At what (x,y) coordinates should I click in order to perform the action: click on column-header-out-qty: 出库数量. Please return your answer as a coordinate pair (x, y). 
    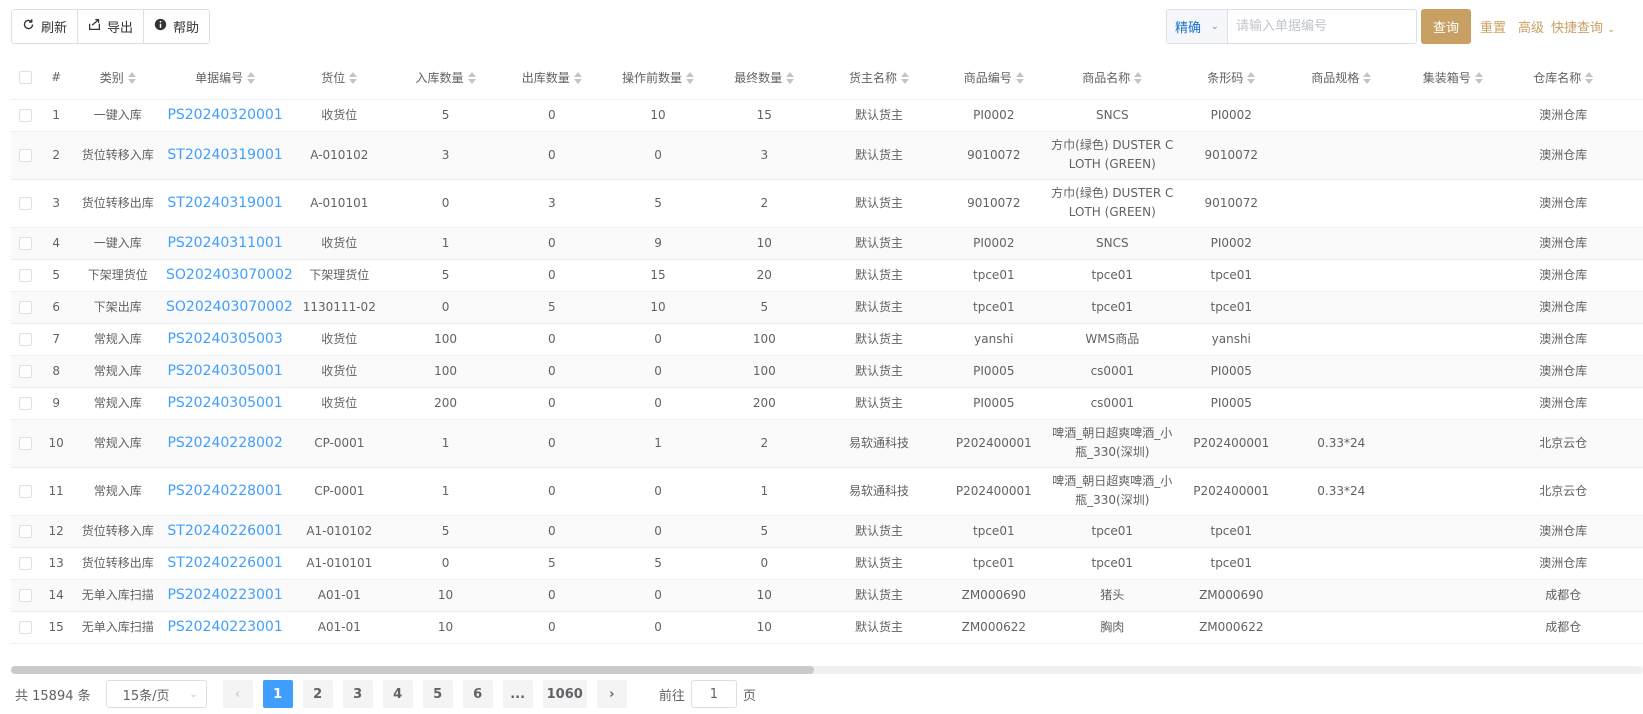
    Looking at the image, I should click on (551, 78).